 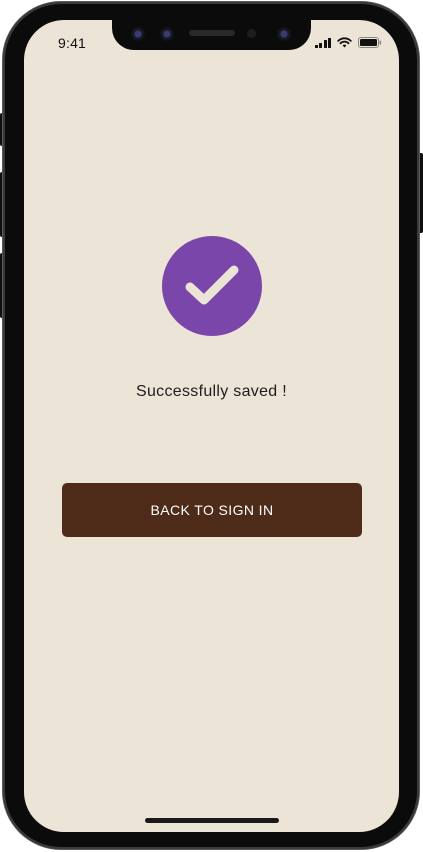 What do you see at coordinates (370, 42) in the screenshot?
I see `battery-icon` at bounding box center [370, 42].